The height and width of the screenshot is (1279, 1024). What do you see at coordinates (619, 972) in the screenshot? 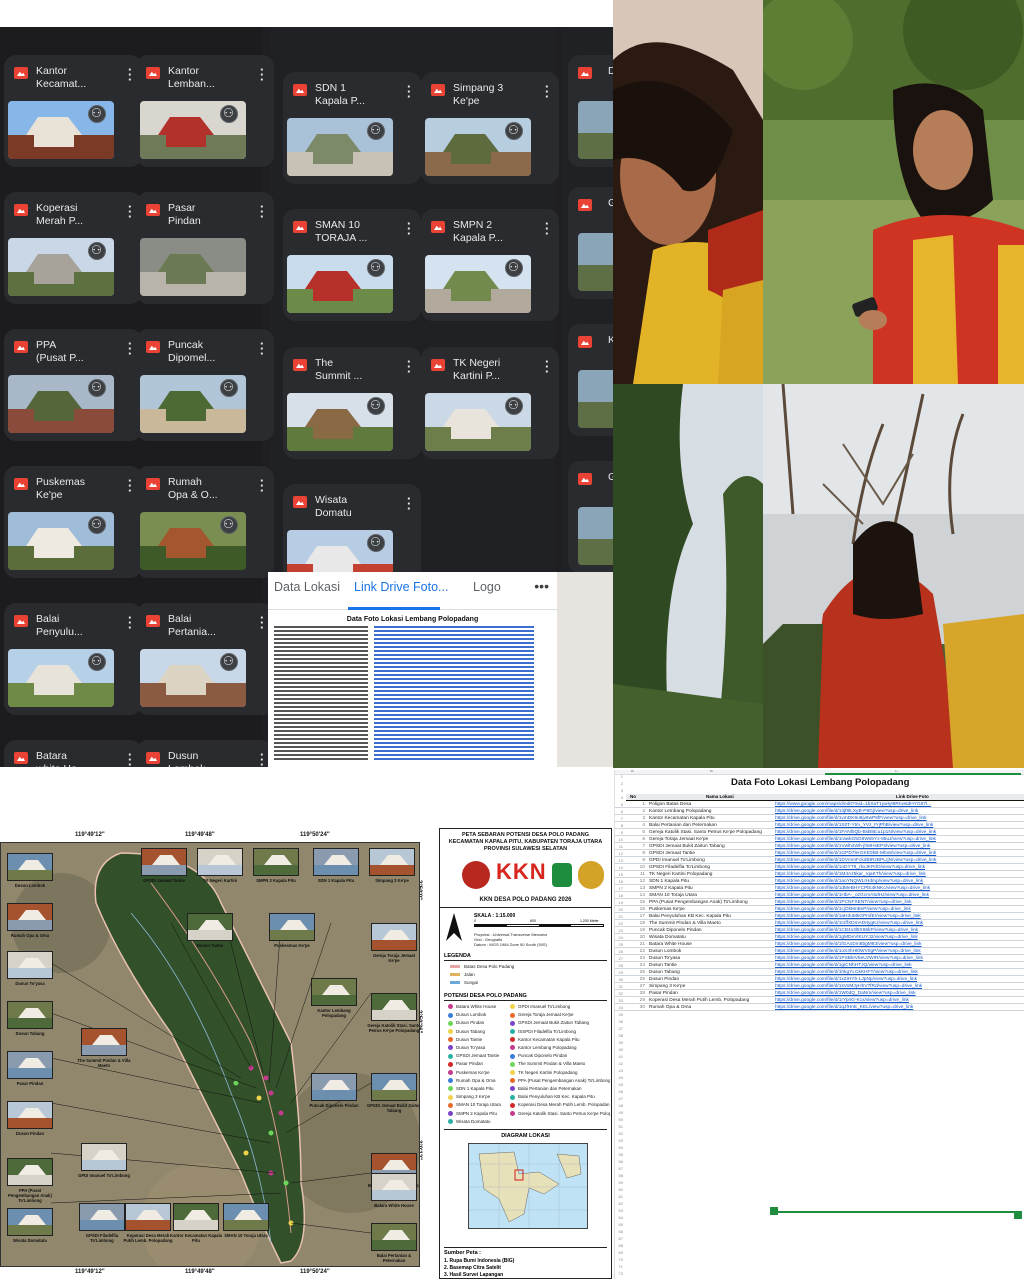
I see `row-number: 29` at bounding box center [619, 972].